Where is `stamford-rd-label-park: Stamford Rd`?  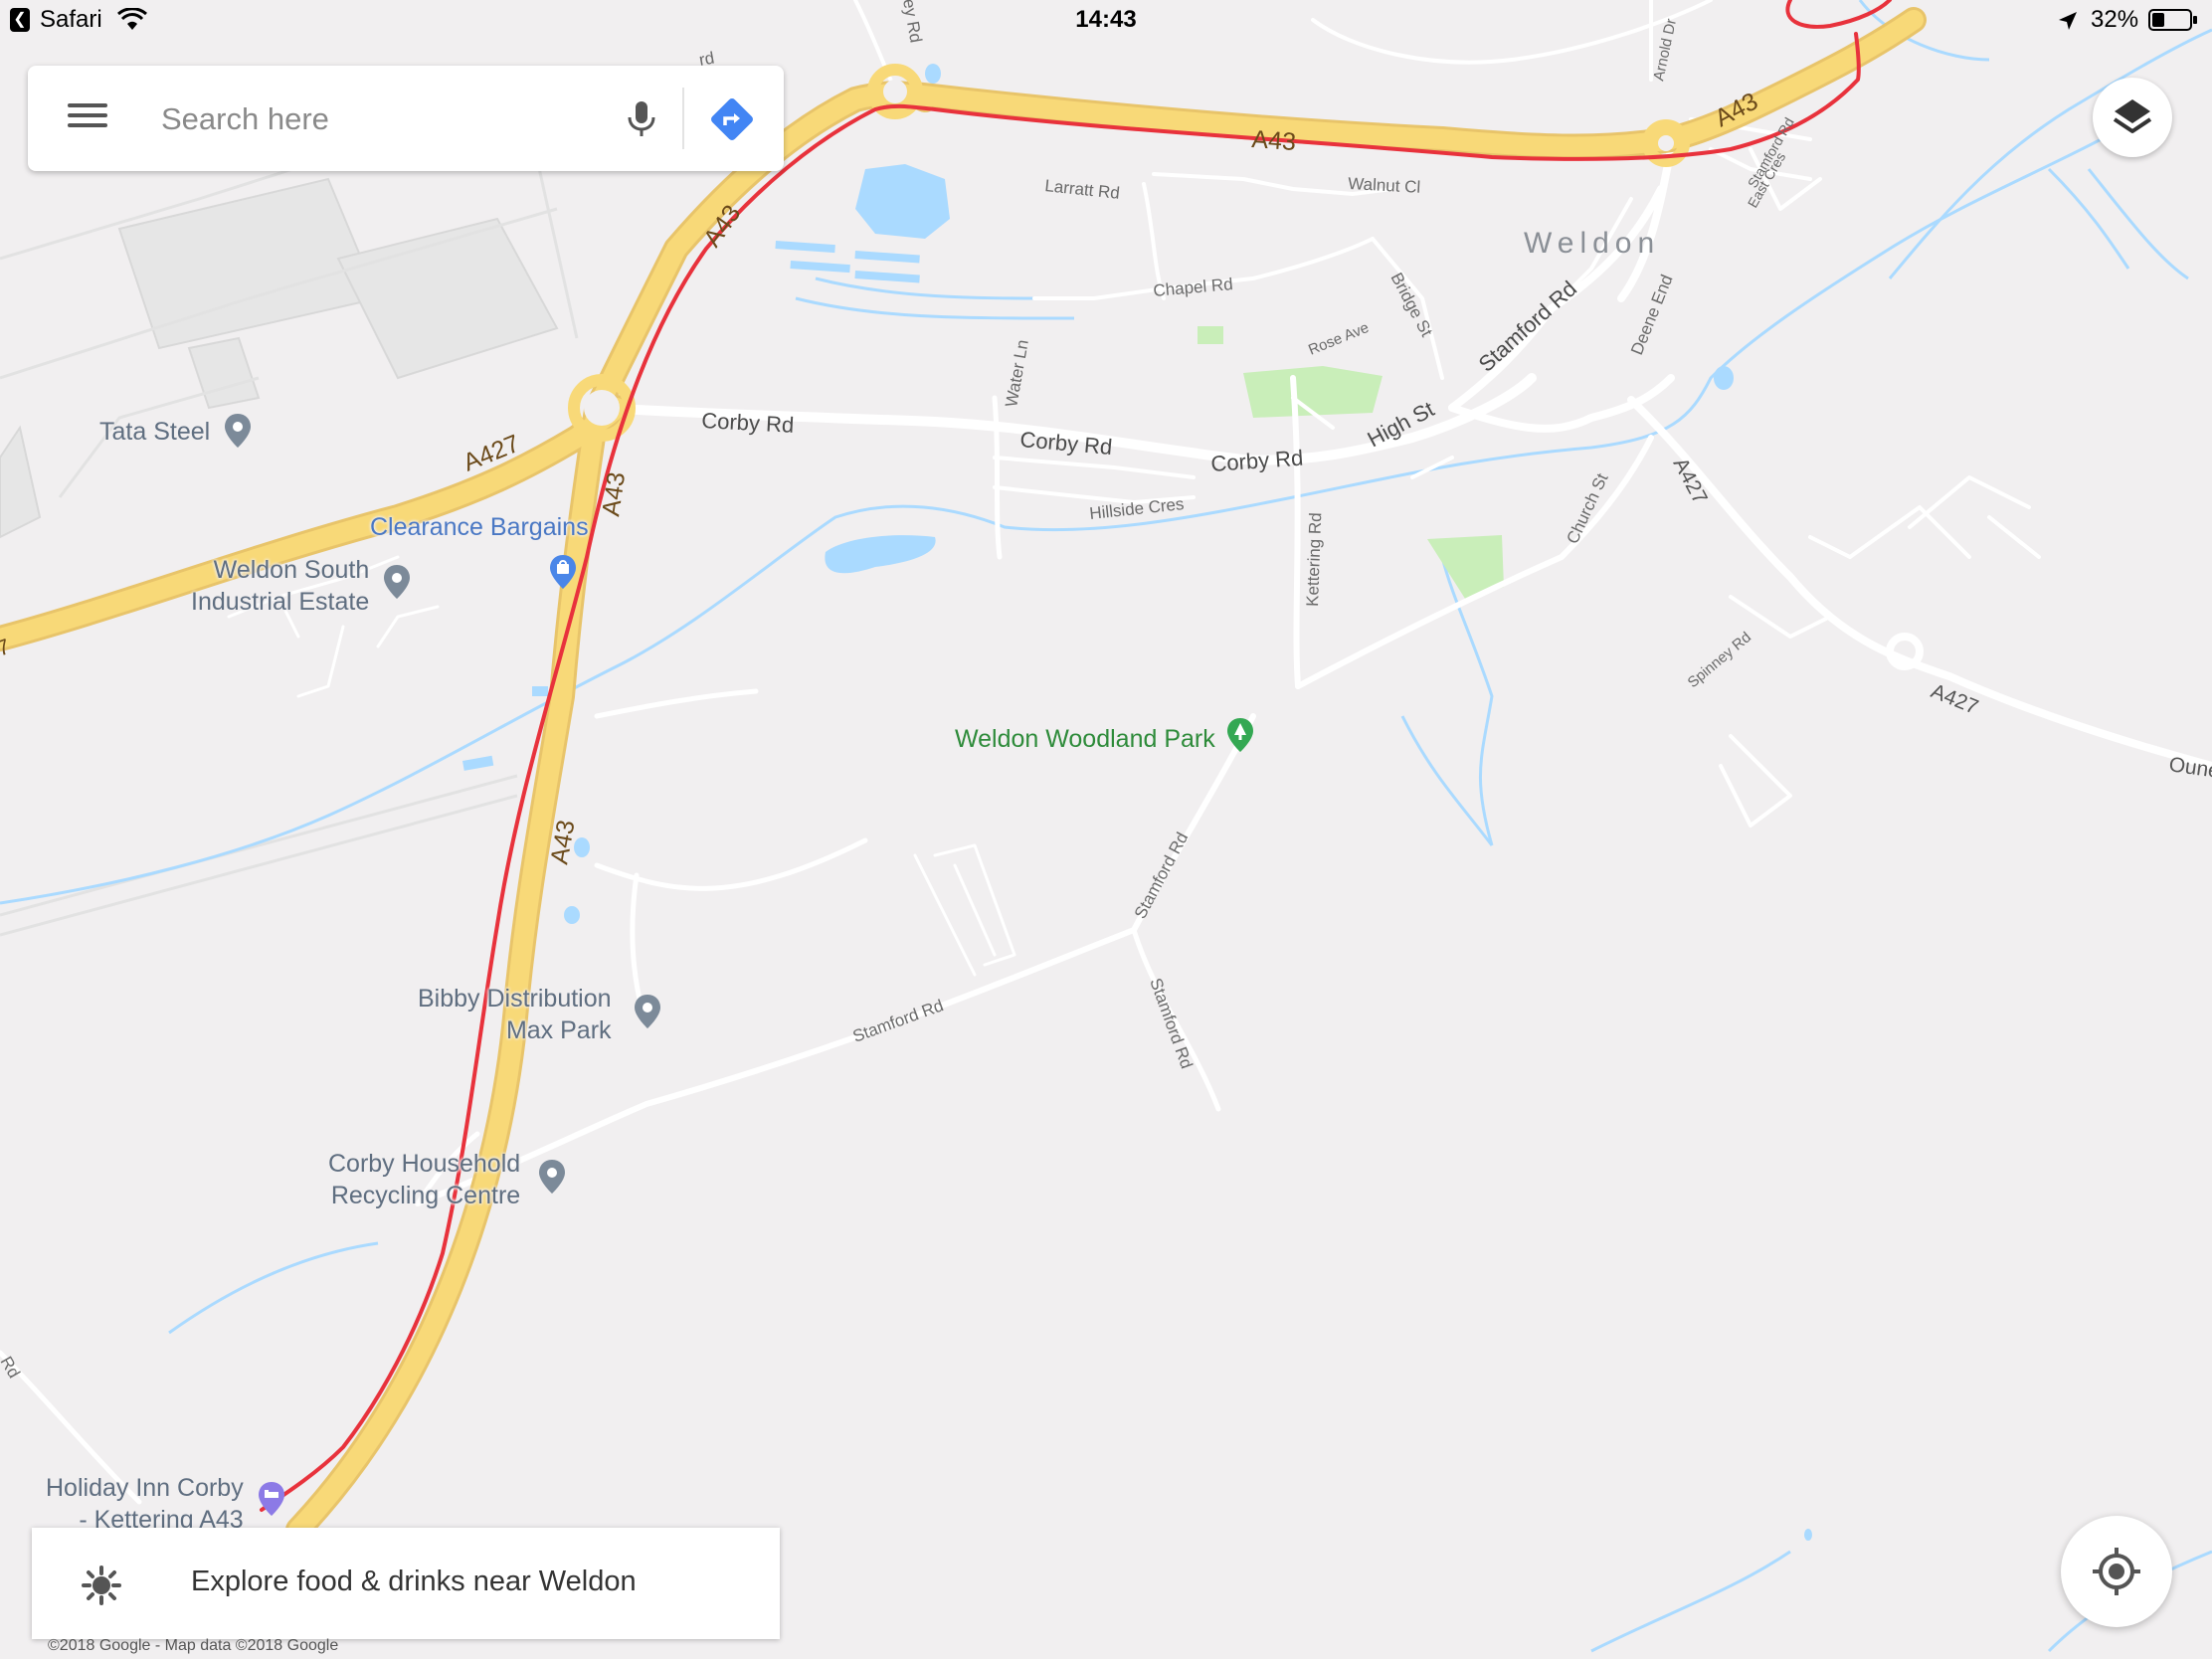
stamford-rd-label-park: Stamford Rd is located at coordinates (1162, 876).